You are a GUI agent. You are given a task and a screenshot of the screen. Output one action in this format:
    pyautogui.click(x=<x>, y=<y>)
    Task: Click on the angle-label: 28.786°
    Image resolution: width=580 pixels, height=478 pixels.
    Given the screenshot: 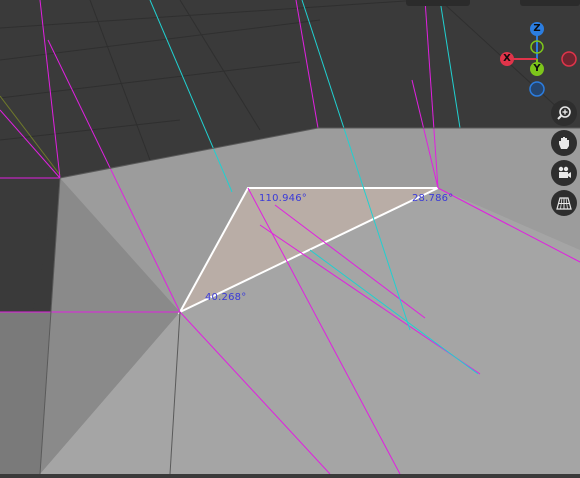 What is the action you would take?
    pyautogui.click(x=433, y=198)
    